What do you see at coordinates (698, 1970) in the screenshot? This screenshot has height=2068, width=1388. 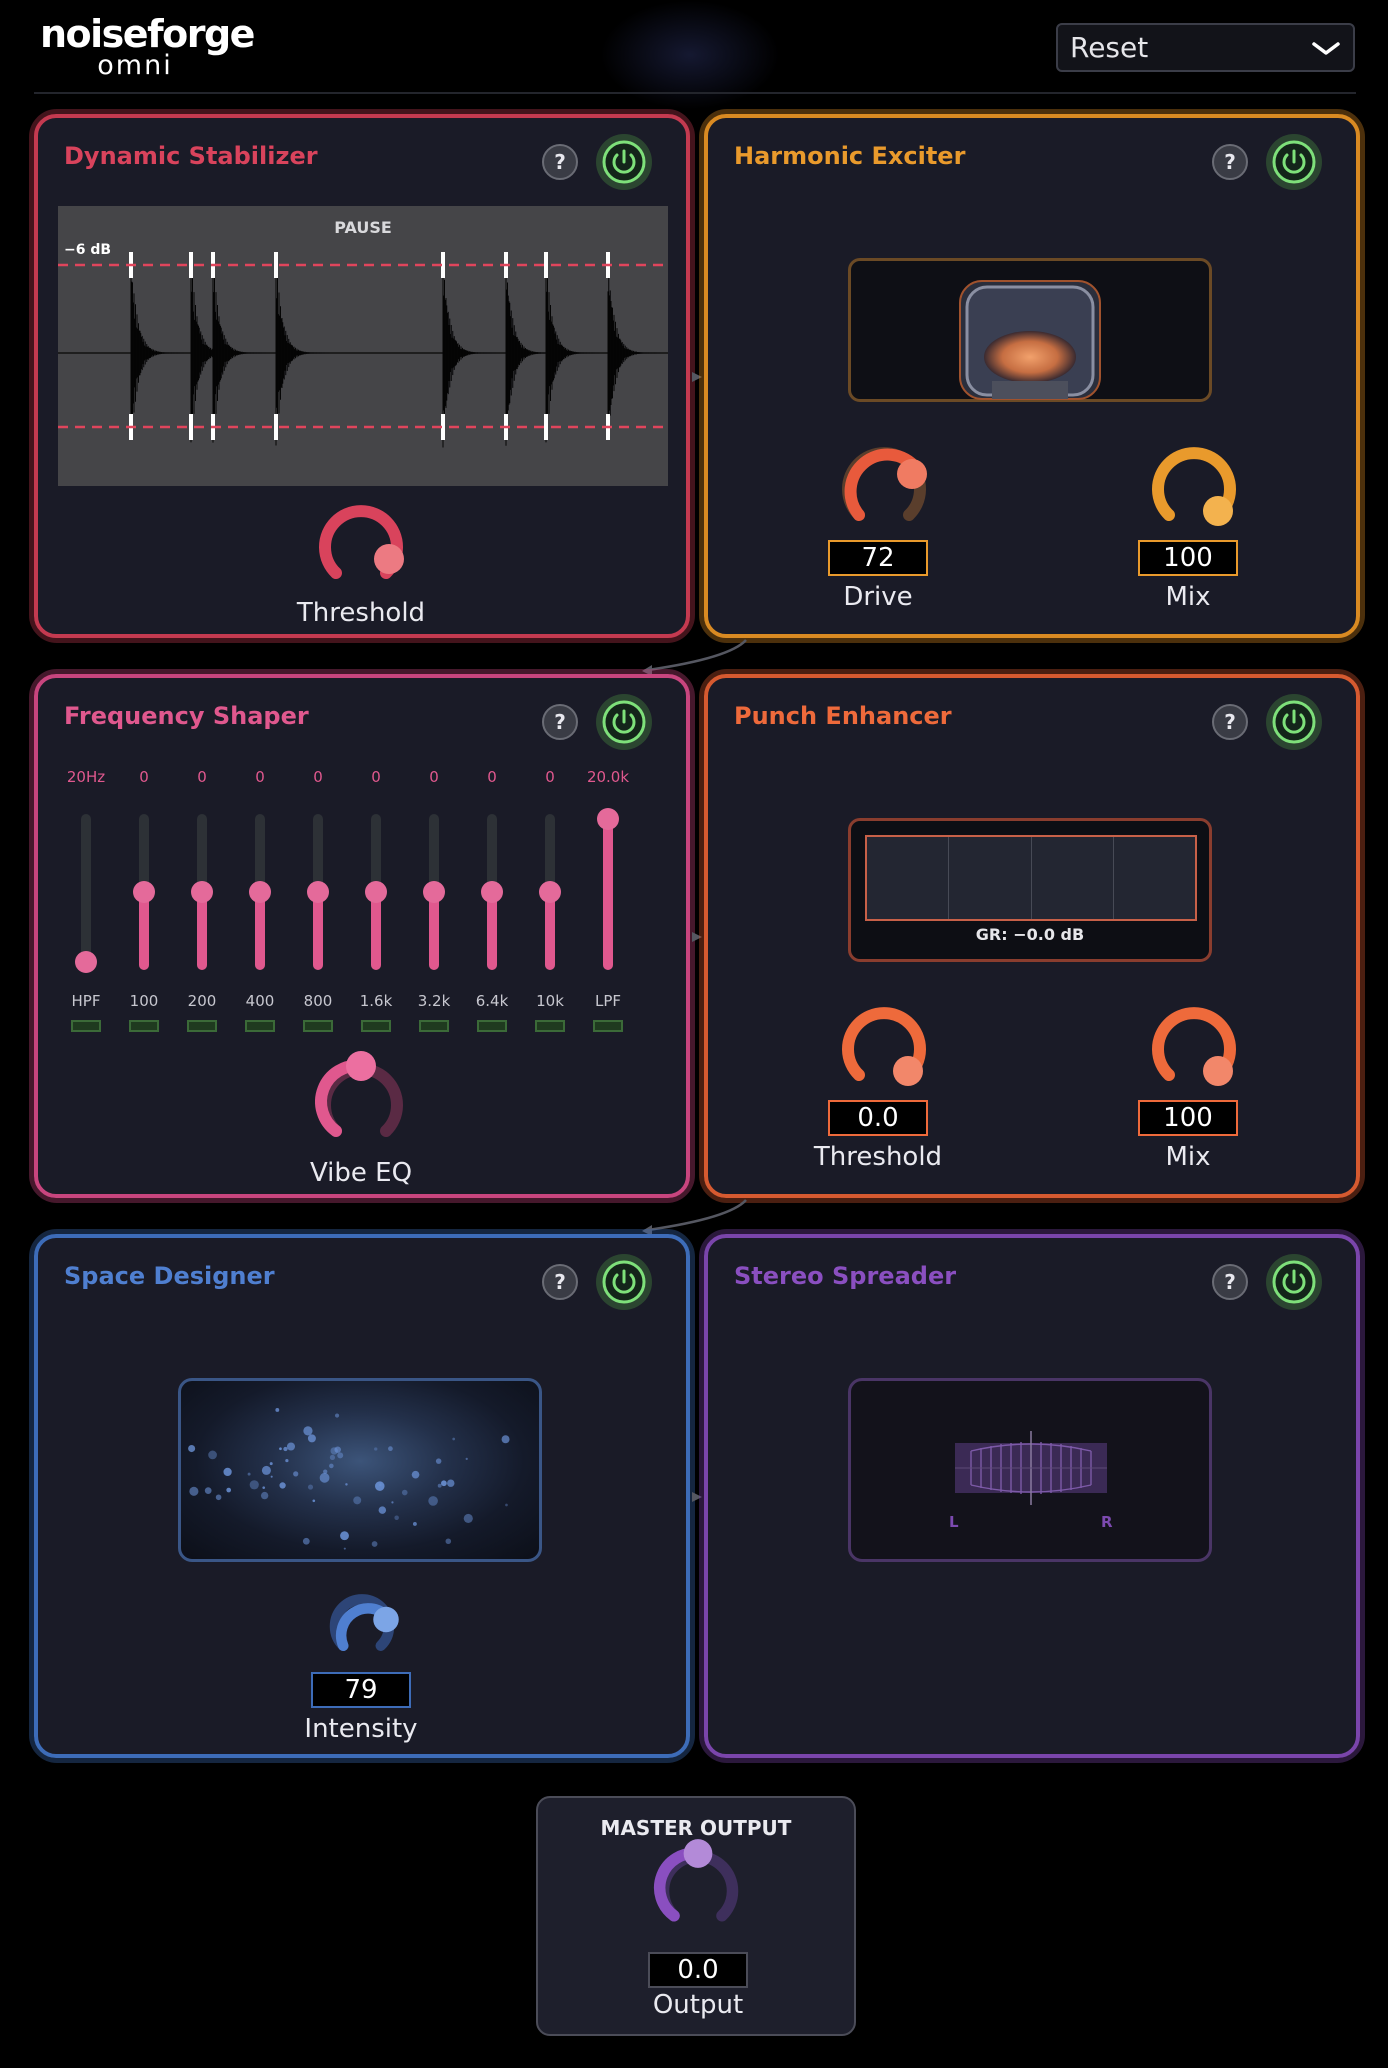 I see `output-value-input: 0.0` at bounding box center [698, 1970].